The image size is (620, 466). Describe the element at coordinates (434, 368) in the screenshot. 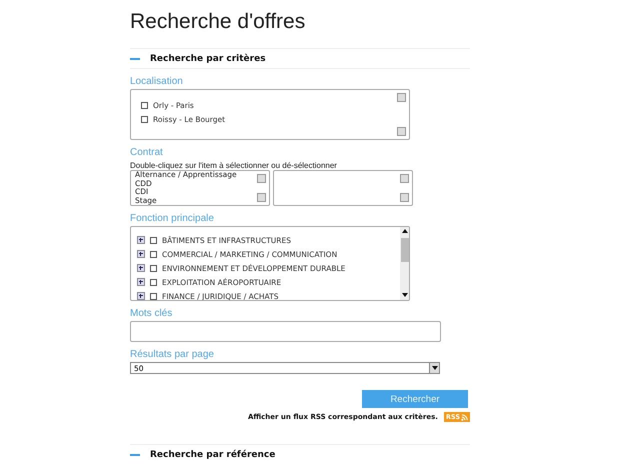

I see `dropdown-icon` at that location.